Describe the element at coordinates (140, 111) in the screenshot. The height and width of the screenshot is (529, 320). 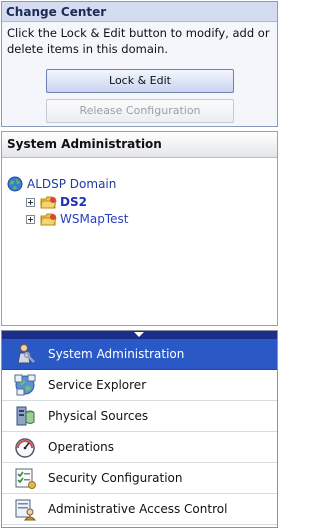
I see `release-configuration-button: Release Configuration` at that location.